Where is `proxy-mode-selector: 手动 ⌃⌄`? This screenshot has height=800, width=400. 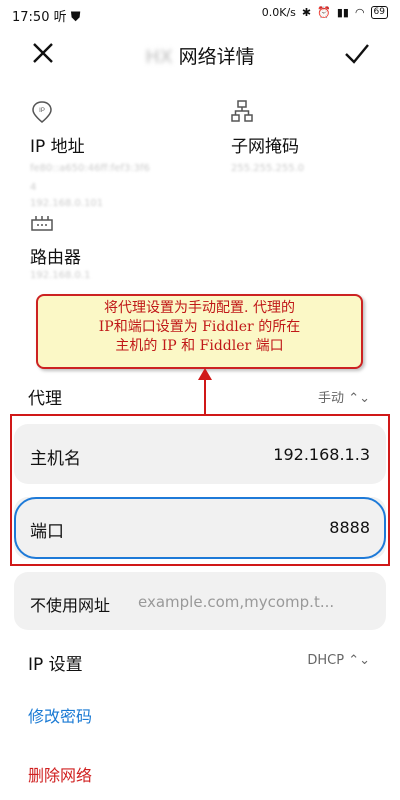
proxy-mode-selector: 手动 ⌃⌄ is located at coordinates (344, 396).